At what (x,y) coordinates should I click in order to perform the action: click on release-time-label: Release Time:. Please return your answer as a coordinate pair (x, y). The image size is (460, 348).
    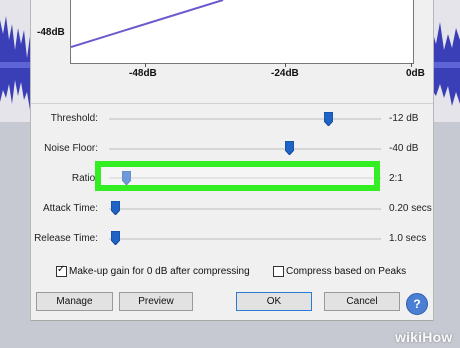
    Looking at the image, I should click on (66, 238).